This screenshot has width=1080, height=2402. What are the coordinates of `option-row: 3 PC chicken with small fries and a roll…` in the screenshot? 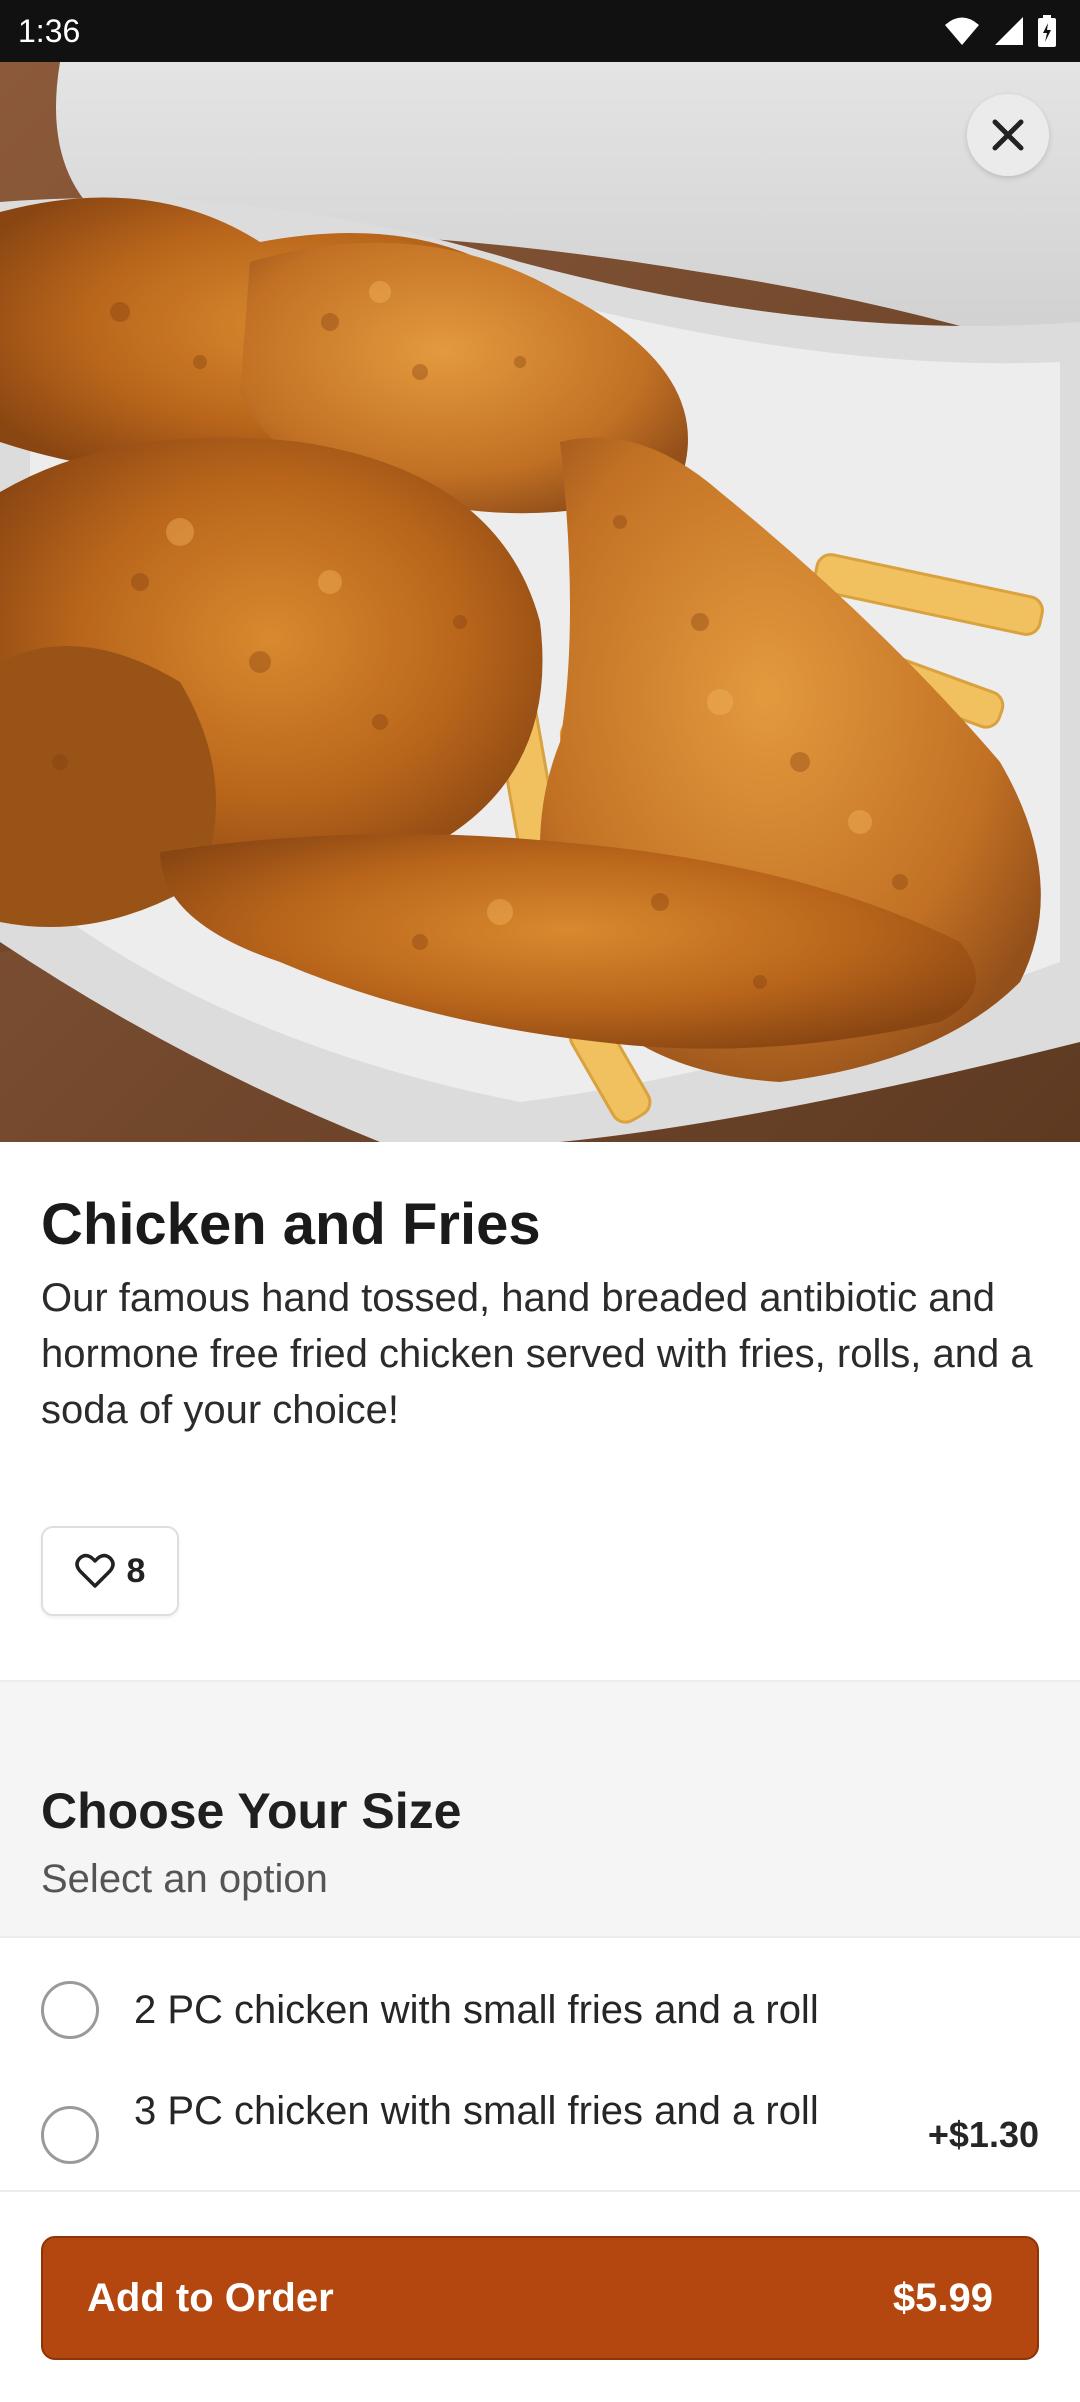 It's located at (540, 2135).